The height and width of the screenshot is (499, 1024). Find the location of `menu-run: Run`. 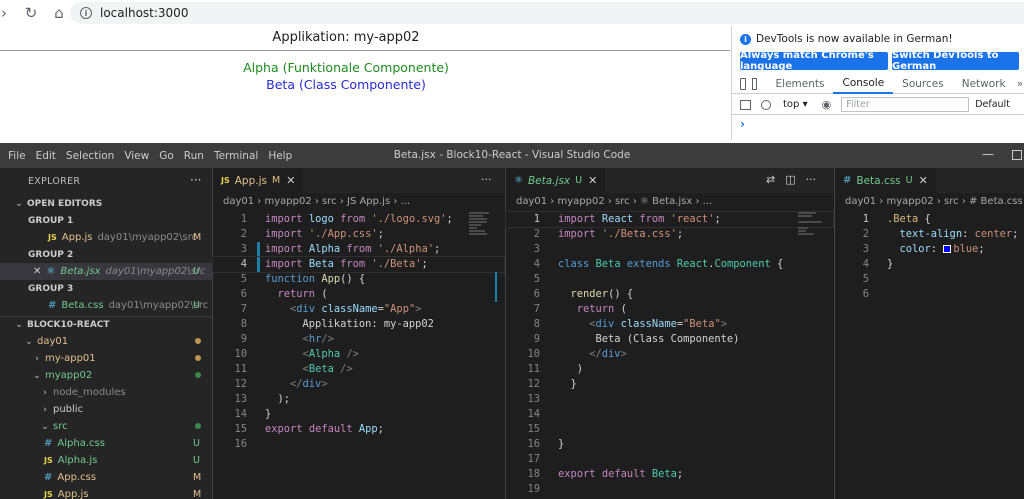

menu-run: Run is located at coordinates (194, 156).